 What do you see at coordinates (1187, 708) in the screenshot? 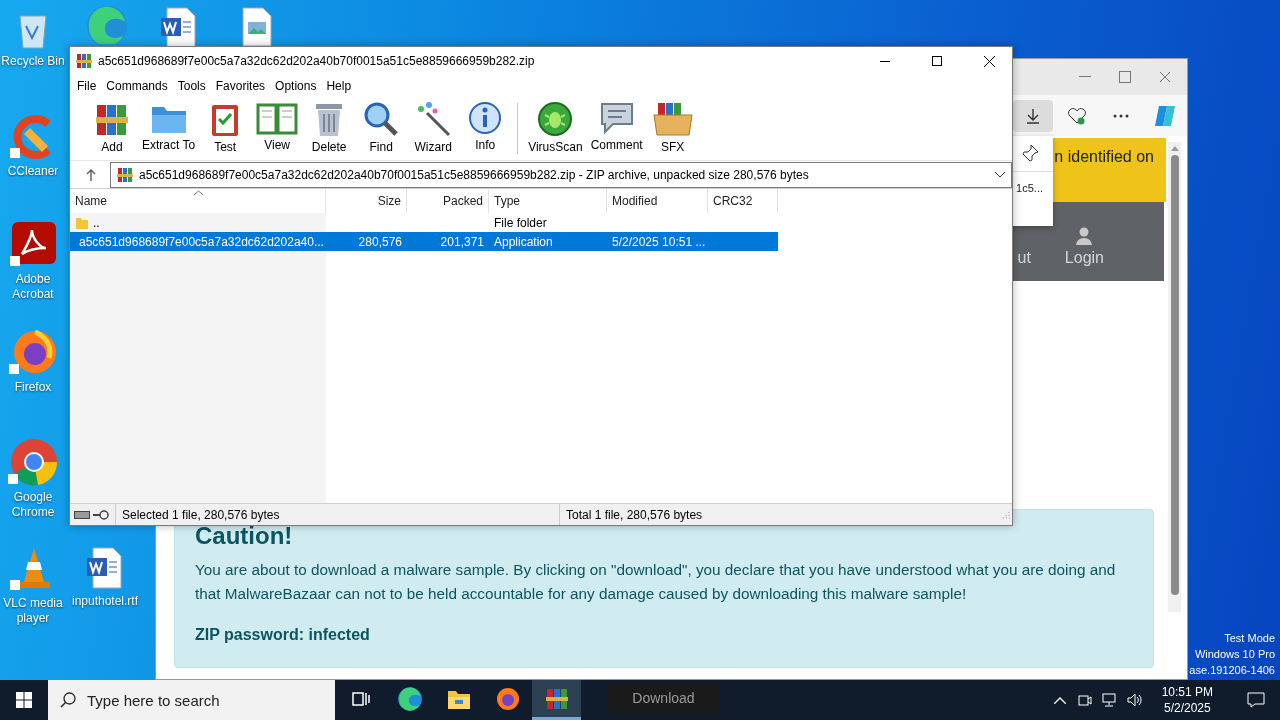
I see `clock-date: 5/2/2025` at bounding box center [1187, 708].